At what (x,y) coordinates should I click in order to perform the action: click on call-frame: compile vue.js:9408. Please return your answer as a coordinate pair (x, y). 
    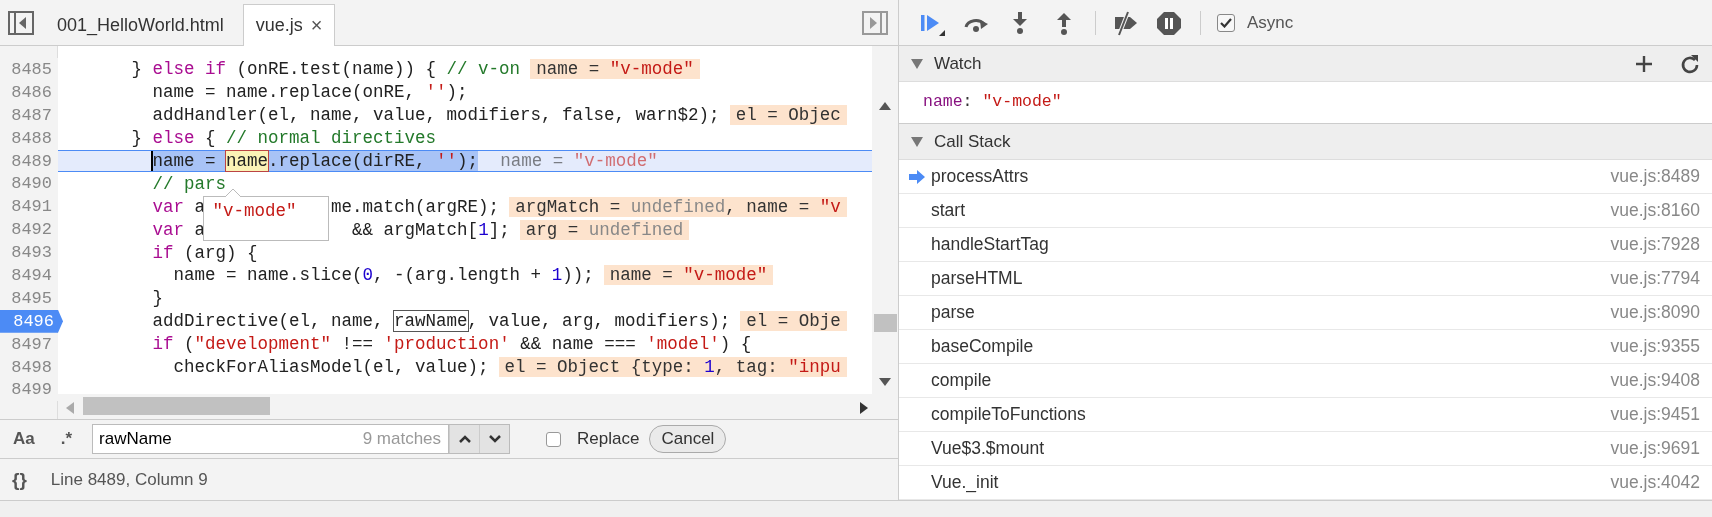
    Looking at the image, I should click on (1305, 381).